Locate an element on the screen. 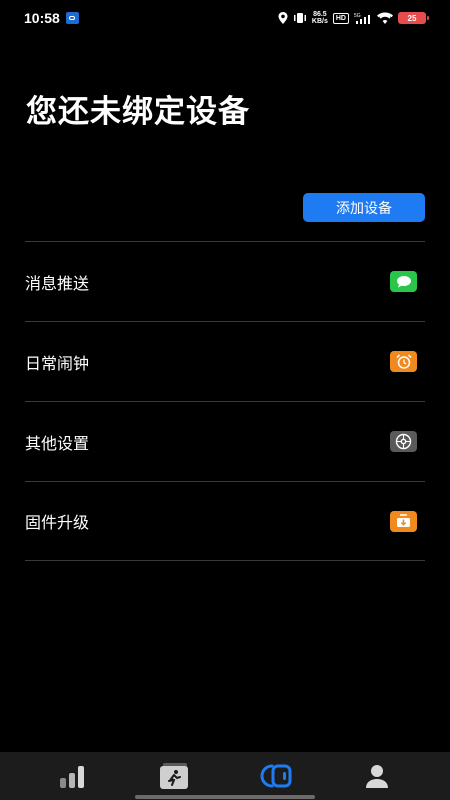 The image size is (450, 800). battery-icon: 25 is located at coordinates (413, 18).